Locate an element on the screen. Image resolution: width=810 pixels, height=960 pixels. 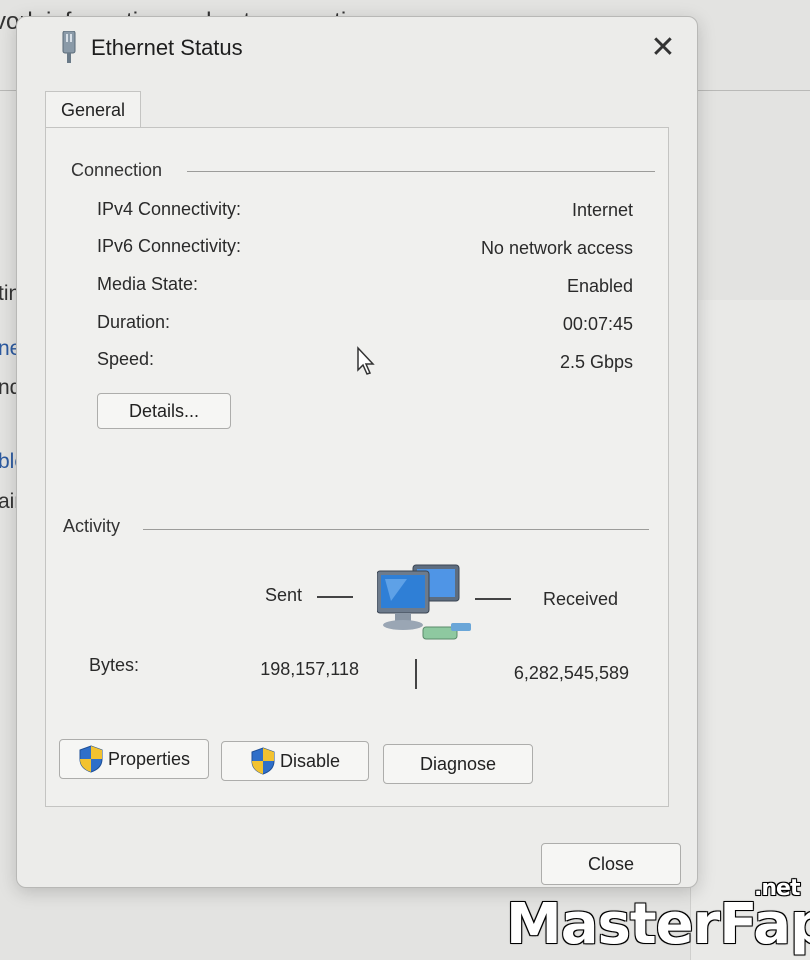
close-icon: ✕ is located at coordinates (663, 47).